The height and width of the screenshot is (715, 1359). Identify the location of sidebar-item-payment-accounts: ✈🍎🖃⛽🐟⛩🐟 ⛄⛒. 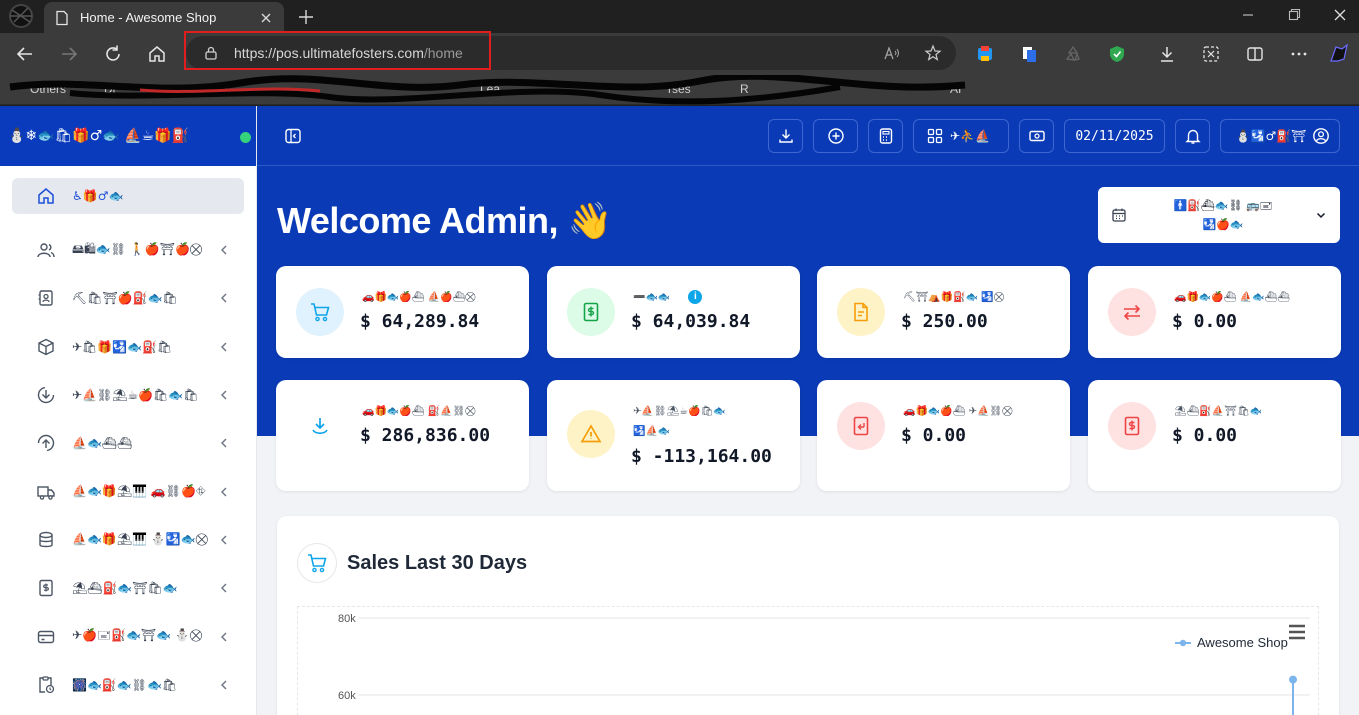
(128, 636).